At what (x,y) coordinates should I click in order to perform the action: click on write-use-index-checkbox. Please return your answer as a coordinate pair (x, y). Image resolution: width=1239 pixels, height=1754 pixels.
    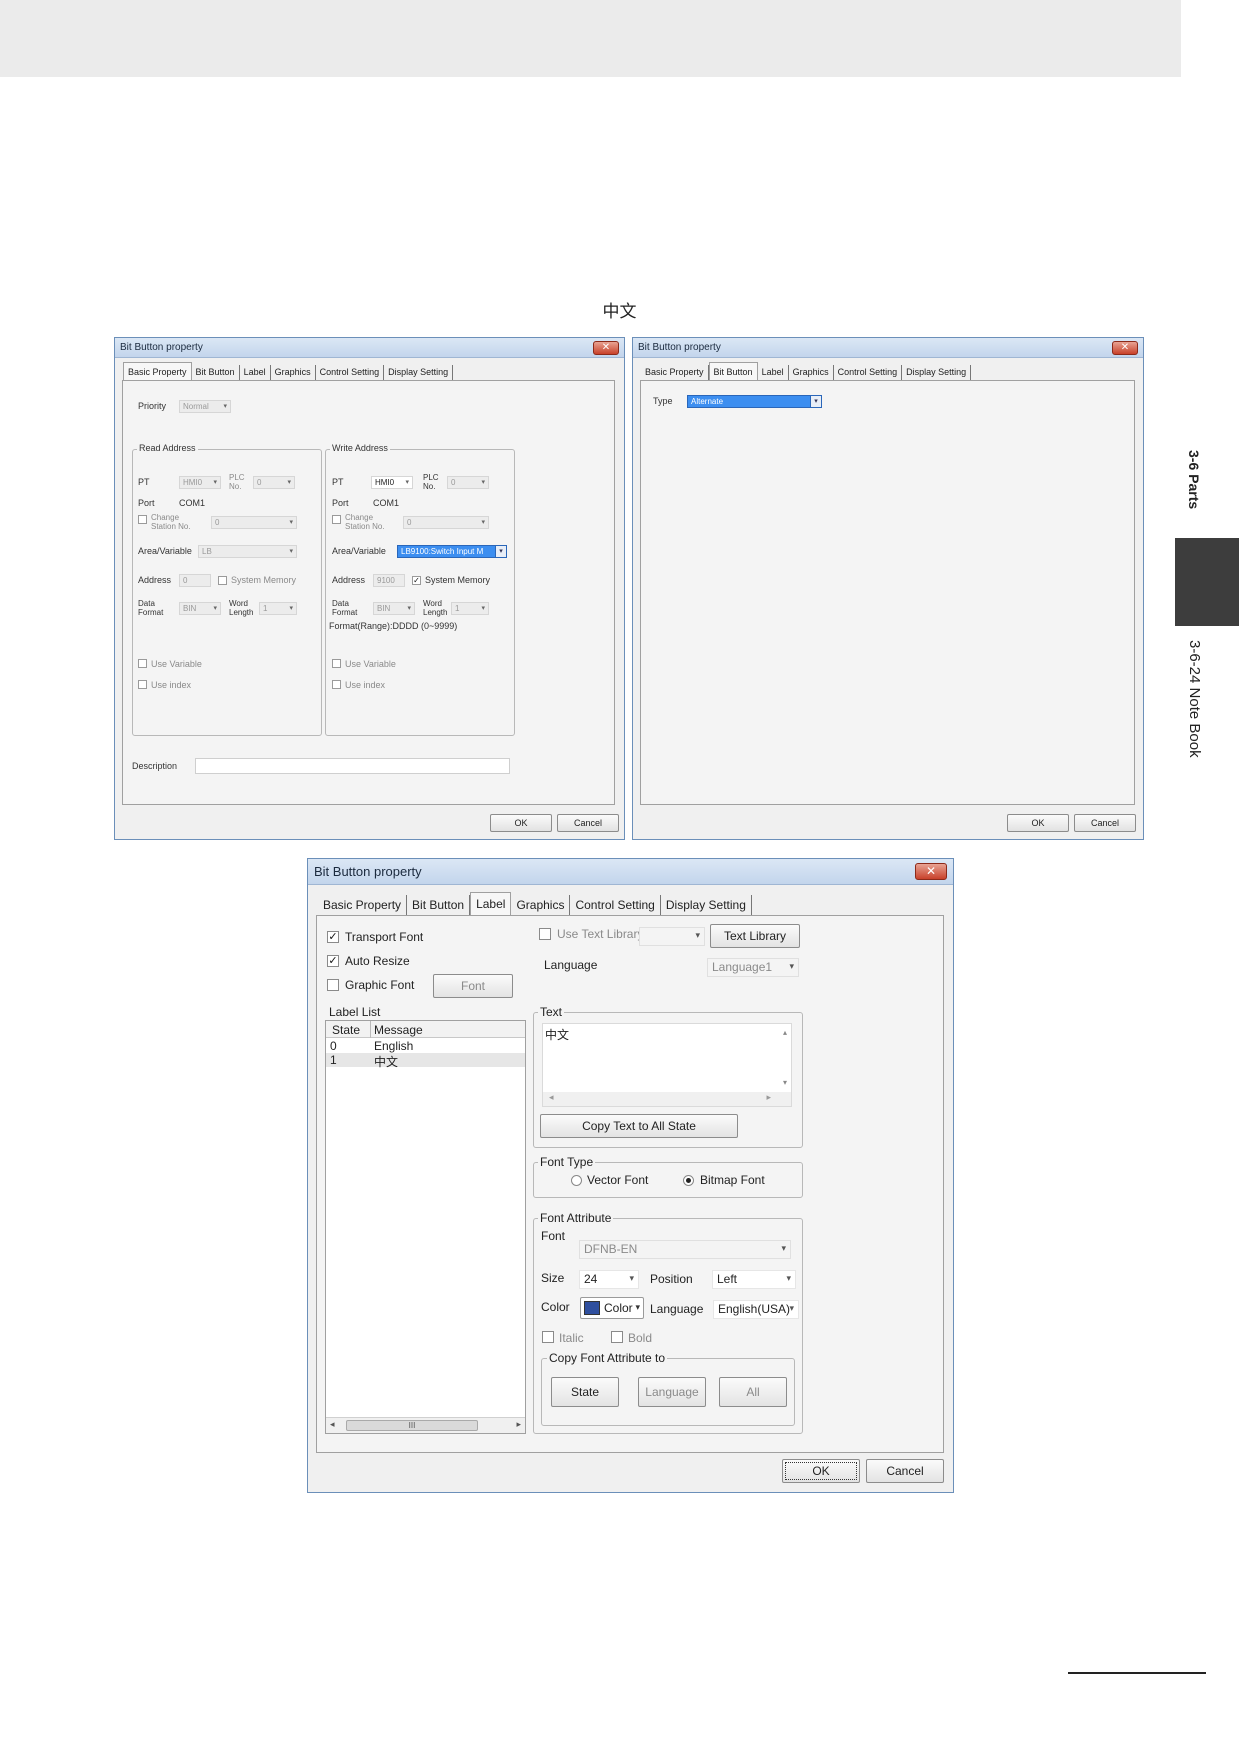
    Looking at the image, I should click on (336, 684).